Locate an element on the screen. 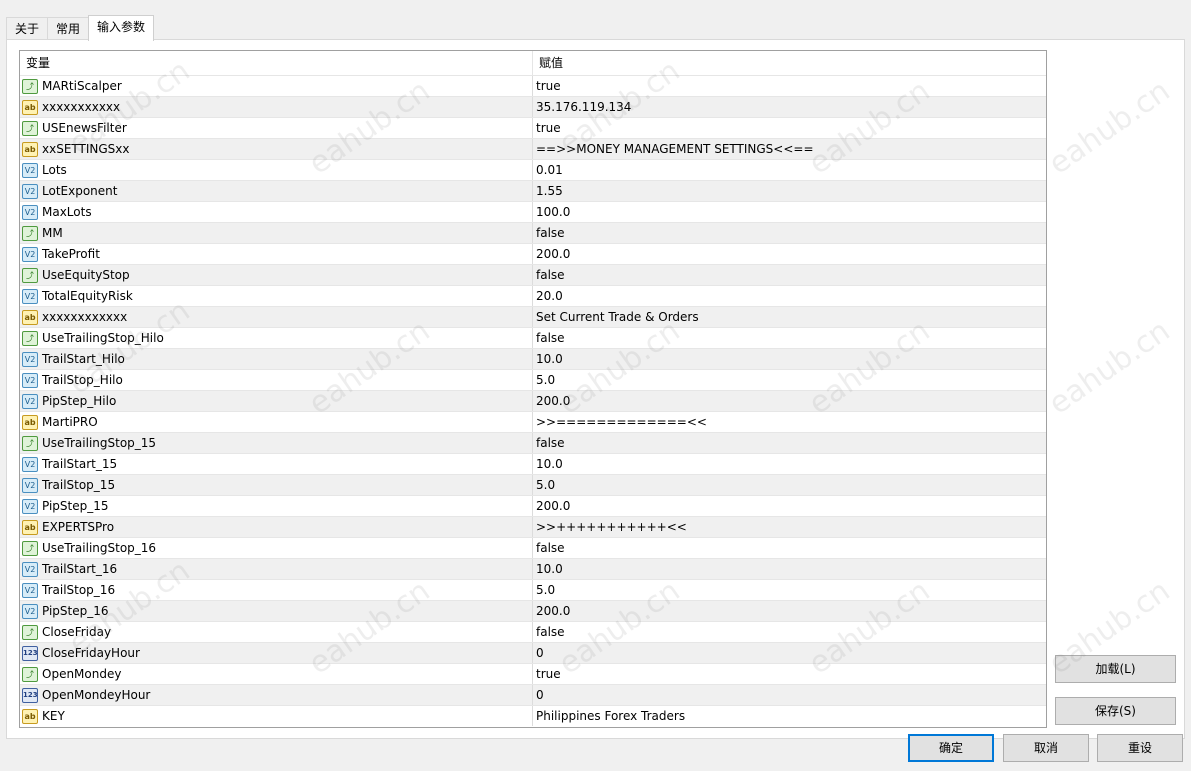 This screenshot has width=1191, height=771. param-row: ab xxxxxxxxxxxx Set Current Trade & Orders is located at coordinates (533, 316).